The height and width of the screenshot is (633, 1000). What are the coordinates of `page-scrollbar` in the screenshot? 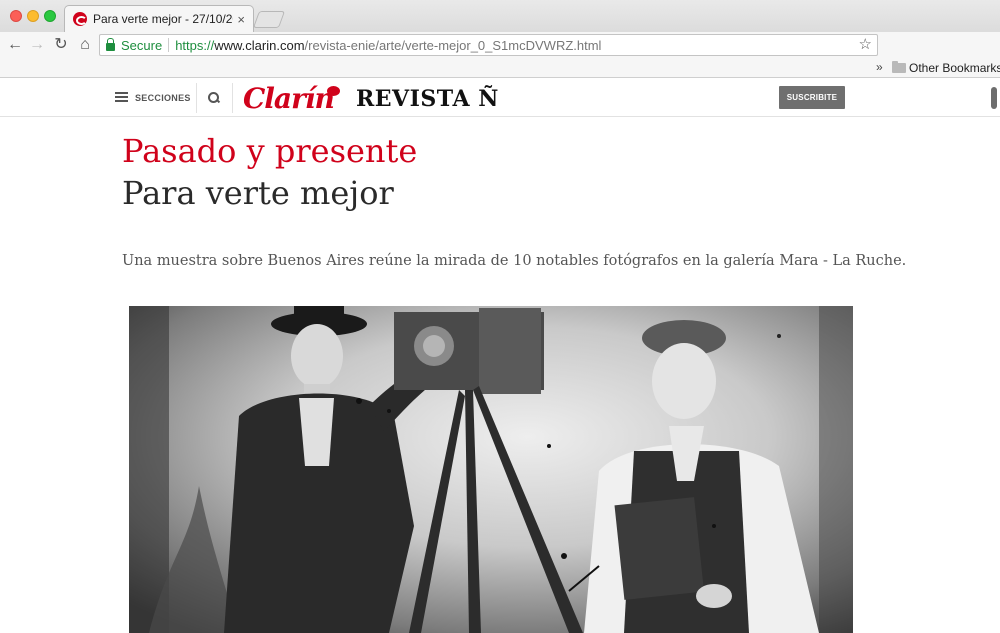 It's located at (994, 98).